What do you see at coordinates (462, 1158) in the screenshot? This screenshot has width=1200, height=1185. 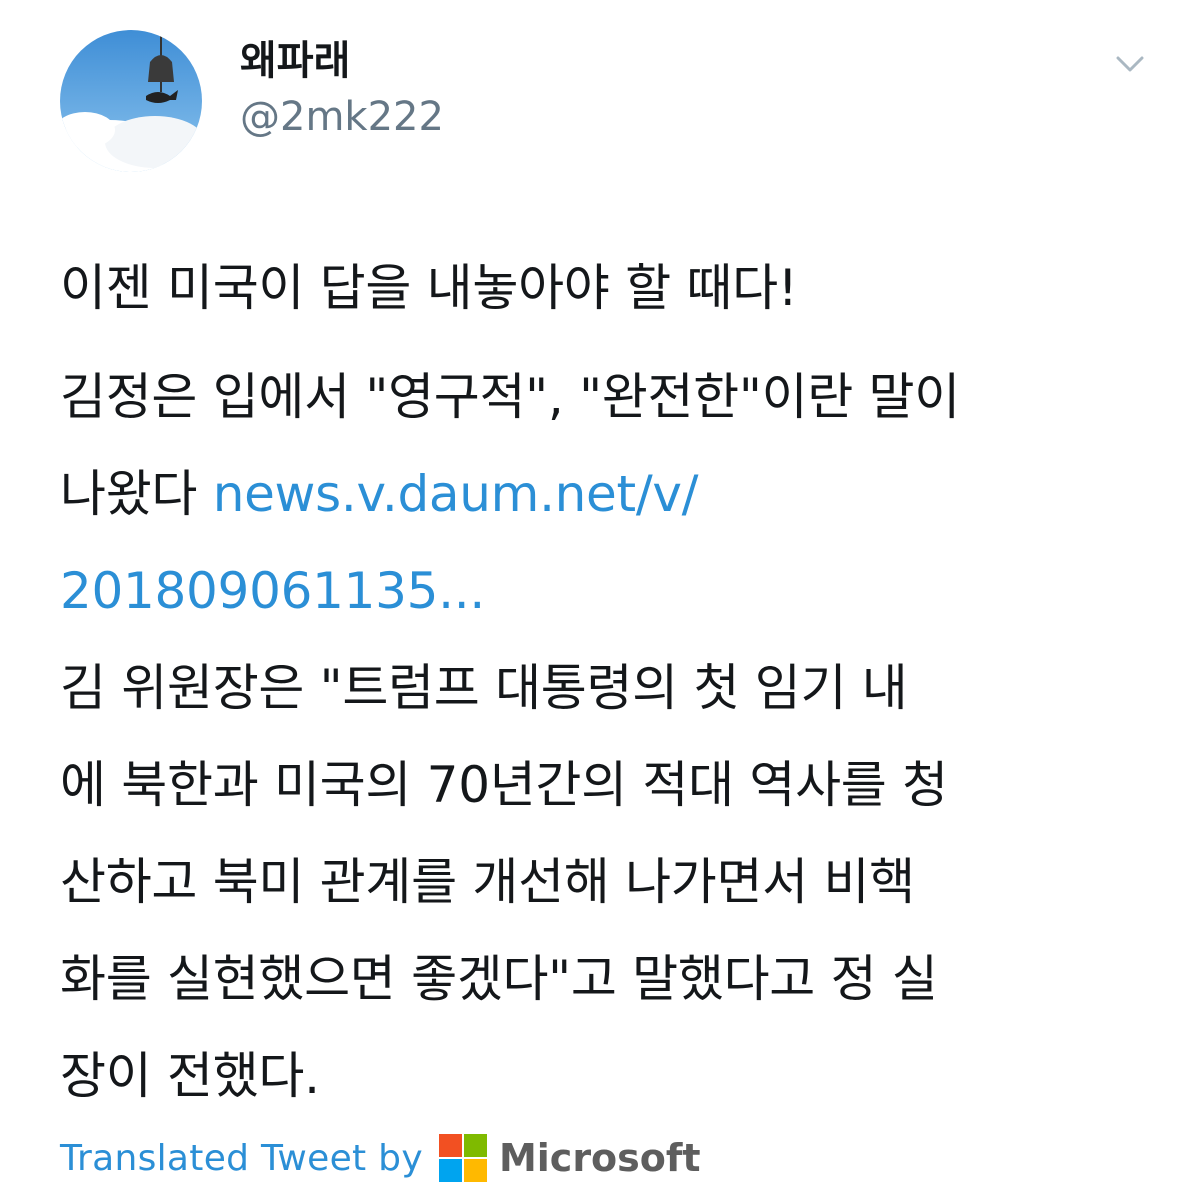 I see `microsoft-logo-icon` at bounding box center [462, 1158].